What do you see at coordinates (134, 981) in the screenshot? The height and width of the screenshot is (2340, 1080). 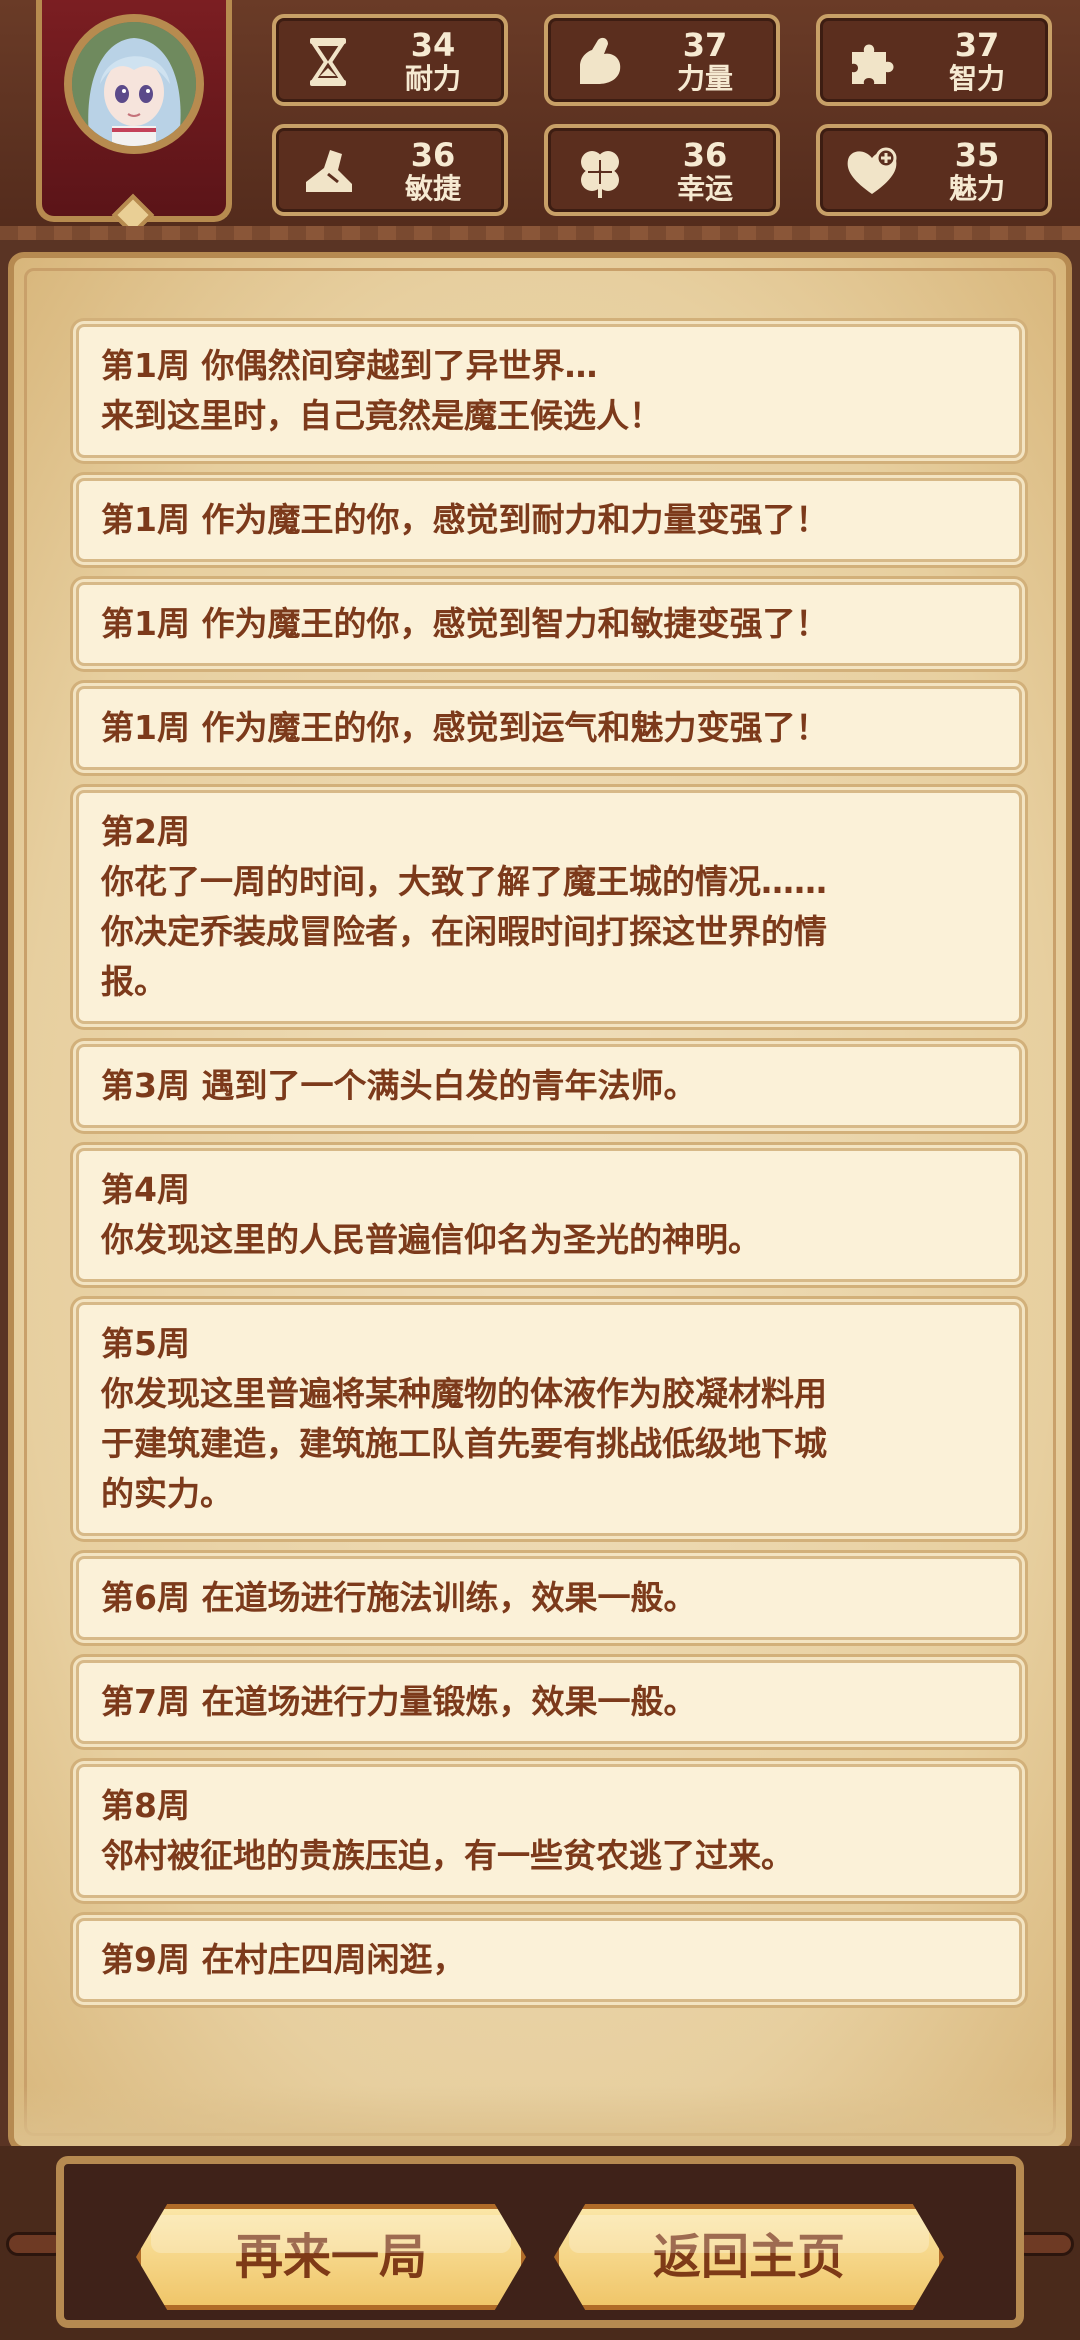 I see `log-entry-line: 报。` at bounding box center [134, 981].